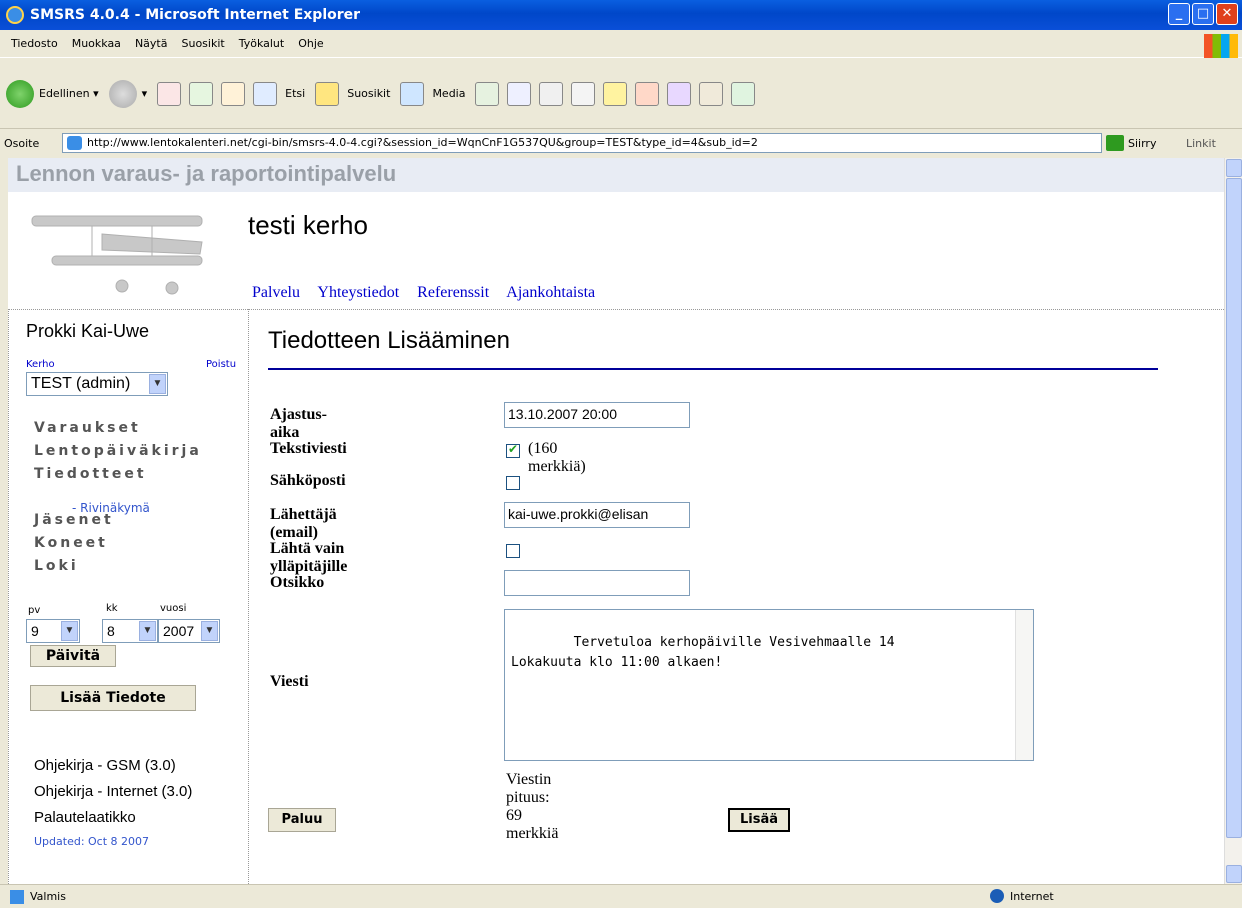 The width and height of the screenshot is (1242, 908). I want to click on contacts-icon, so click(743, 93).